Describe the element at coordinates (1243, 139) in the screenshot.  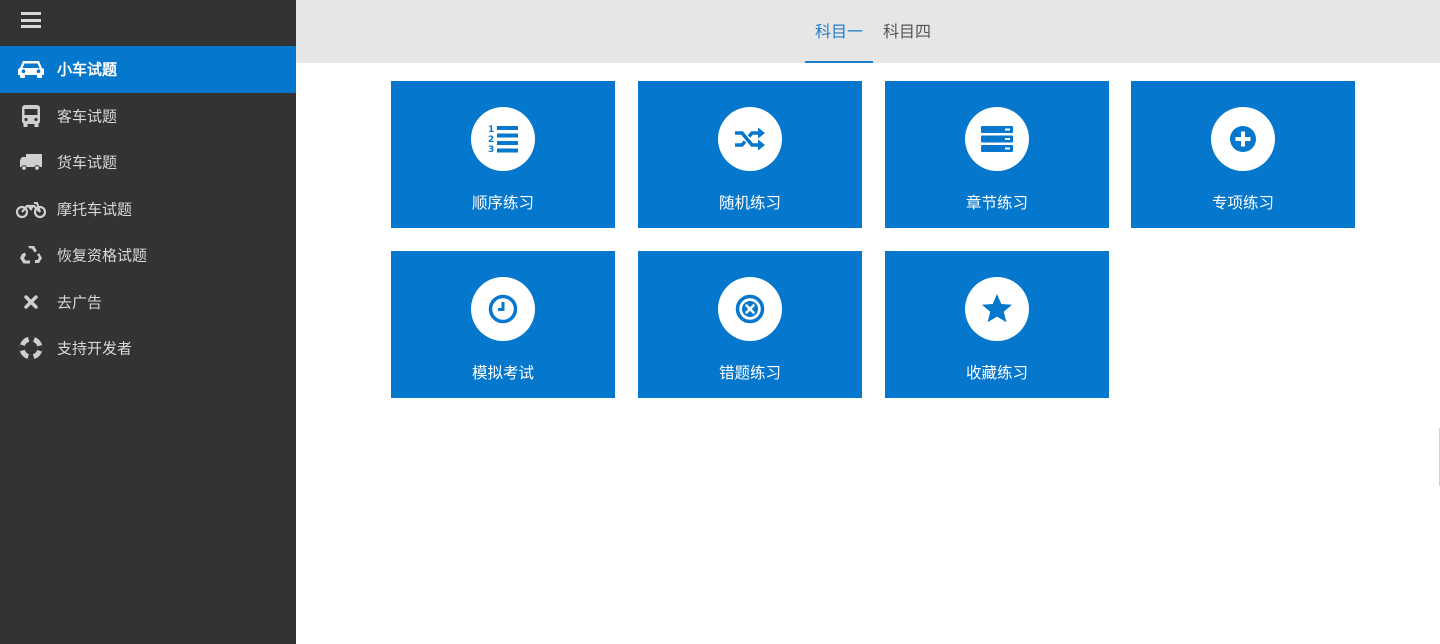
I see `plus-circle-icon` at that location.